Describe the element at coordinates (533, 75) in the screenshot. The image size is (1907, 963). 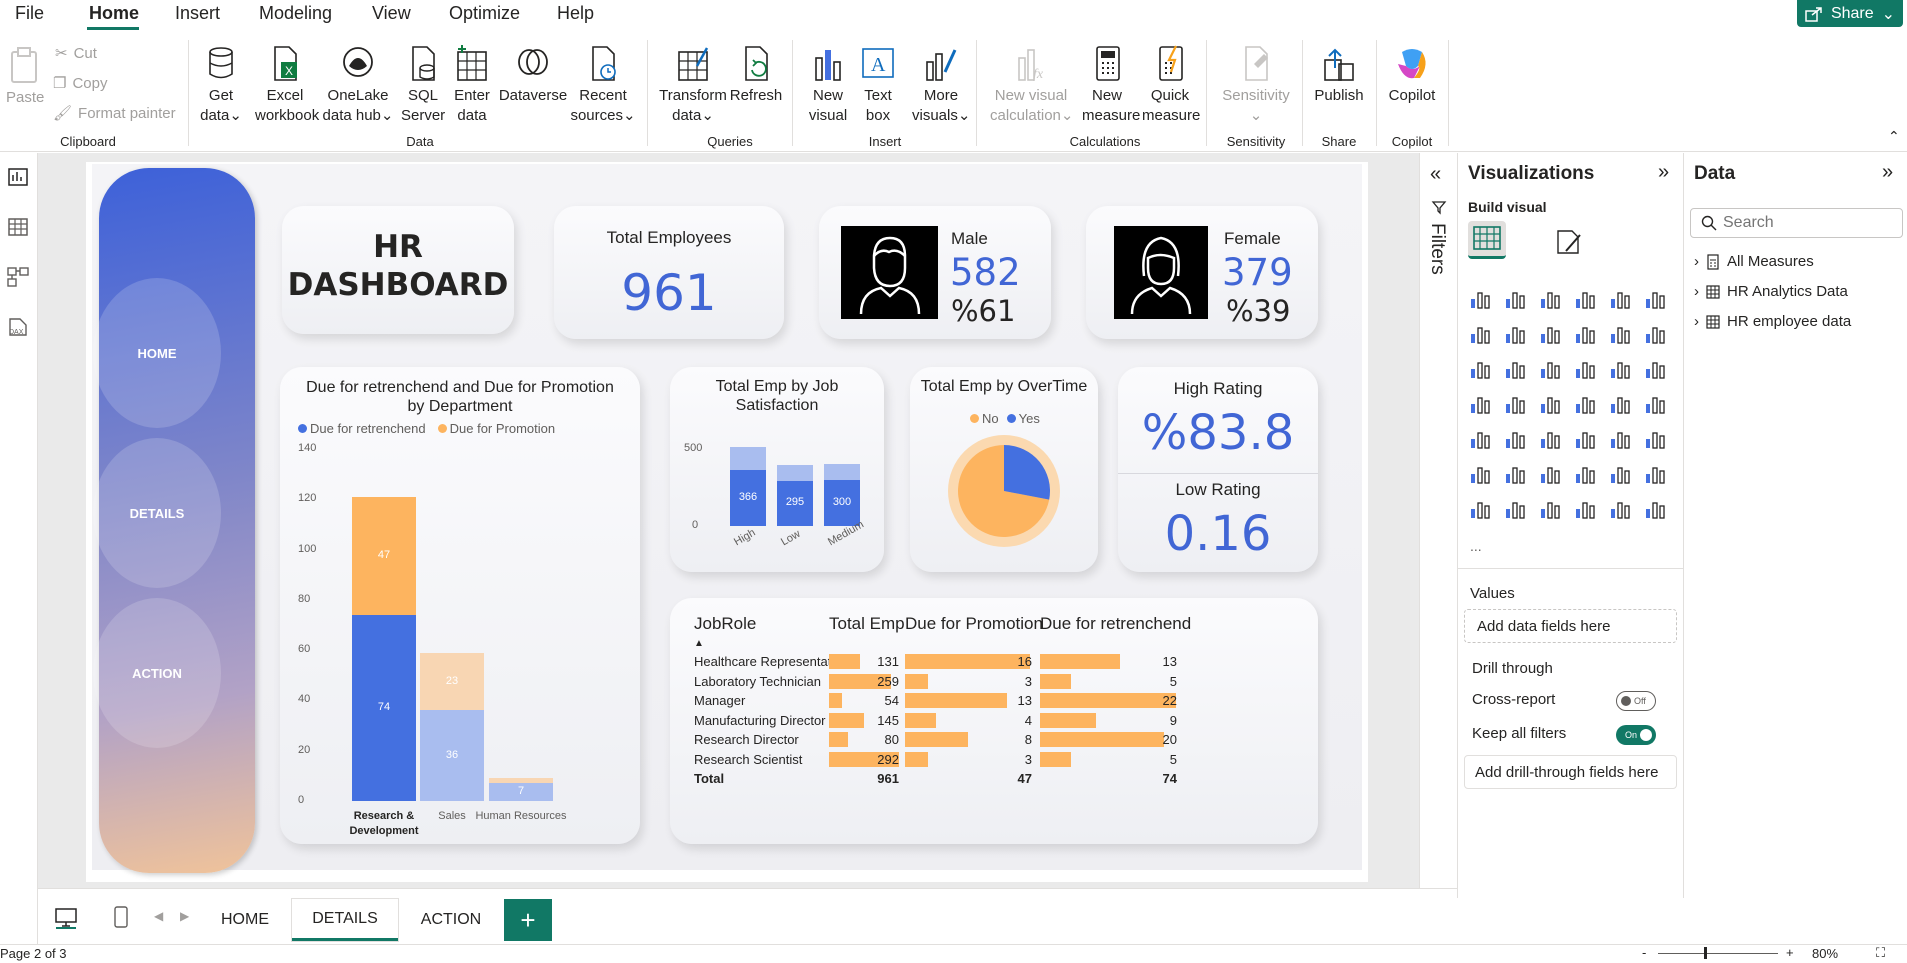
I see `dataverse-button: Dataverse` at that location.